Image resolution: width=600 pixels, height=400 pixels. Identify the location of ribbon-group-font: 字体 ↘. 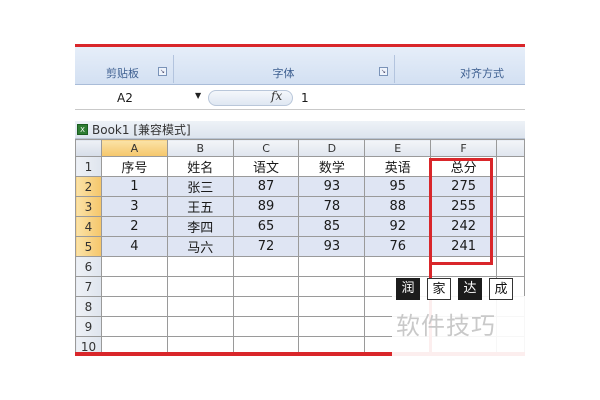
(283, 73).